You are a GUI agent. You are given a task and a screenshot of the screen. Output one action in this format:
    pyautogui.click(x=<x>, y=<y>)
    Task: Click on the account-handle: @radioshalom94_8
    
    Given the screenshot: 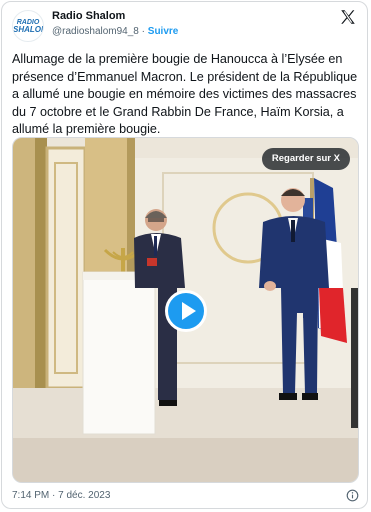 What is the action you would take?
    pyautogui.click(x=95, y=31)
    